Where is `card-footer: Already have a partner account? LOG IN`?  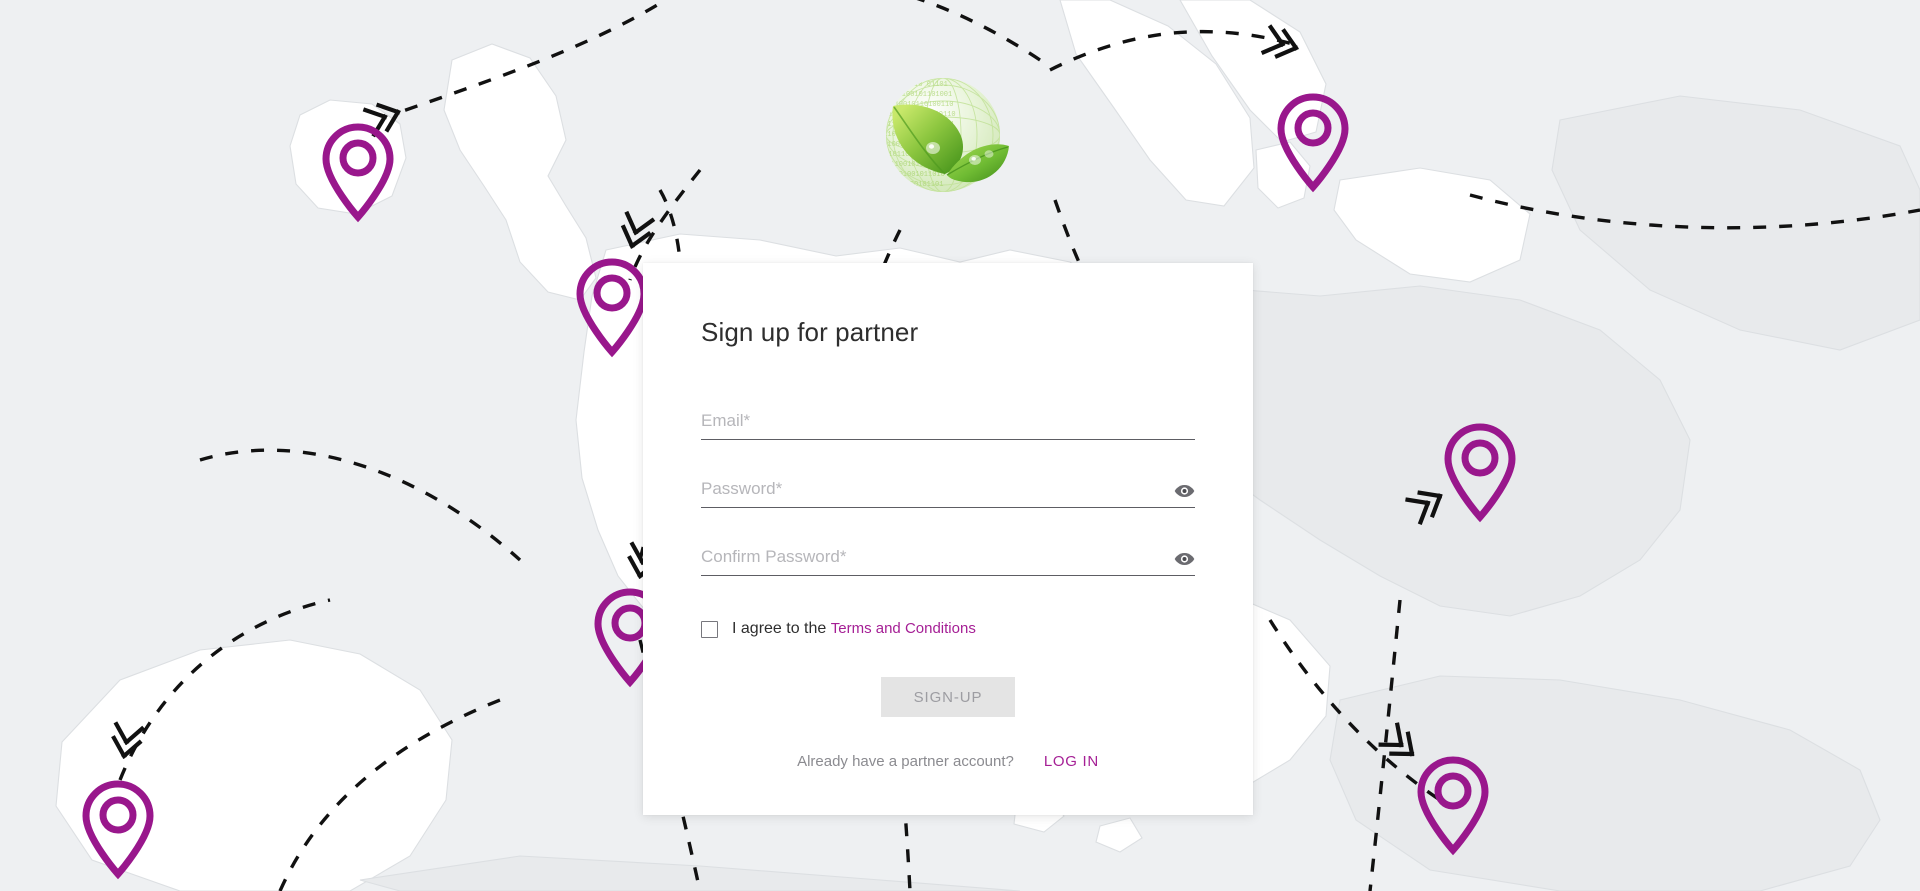
card-footer: Already have a partner account? LOG IN is located at coordinates (948, 761).